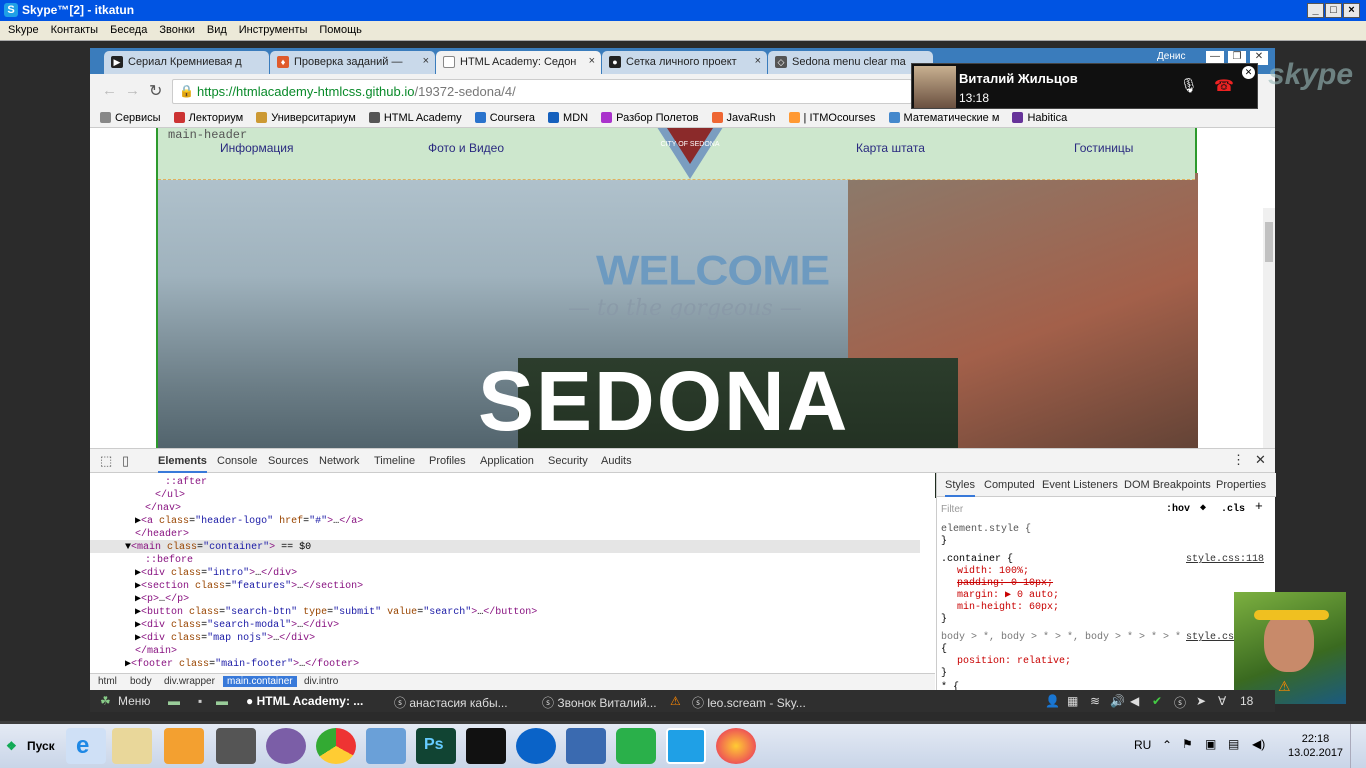 The image size is (1366, 768). What do you see at coordinates (1014, 661) in the screenshot?
I see `prop-position: position: relative;` at bounding box center [1014, 661].